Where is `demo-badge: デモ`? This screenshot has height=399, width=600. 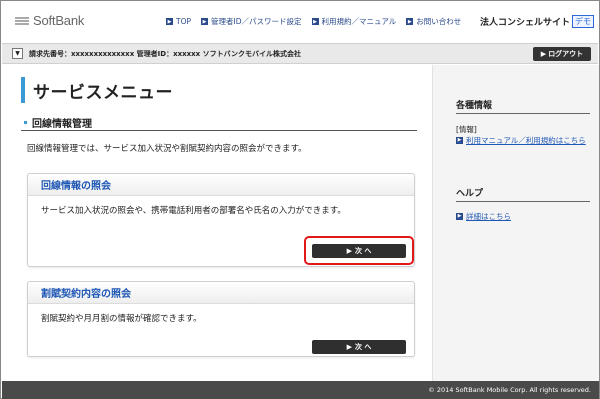
demo-badge: デモ is located at coordinates (583, 21).